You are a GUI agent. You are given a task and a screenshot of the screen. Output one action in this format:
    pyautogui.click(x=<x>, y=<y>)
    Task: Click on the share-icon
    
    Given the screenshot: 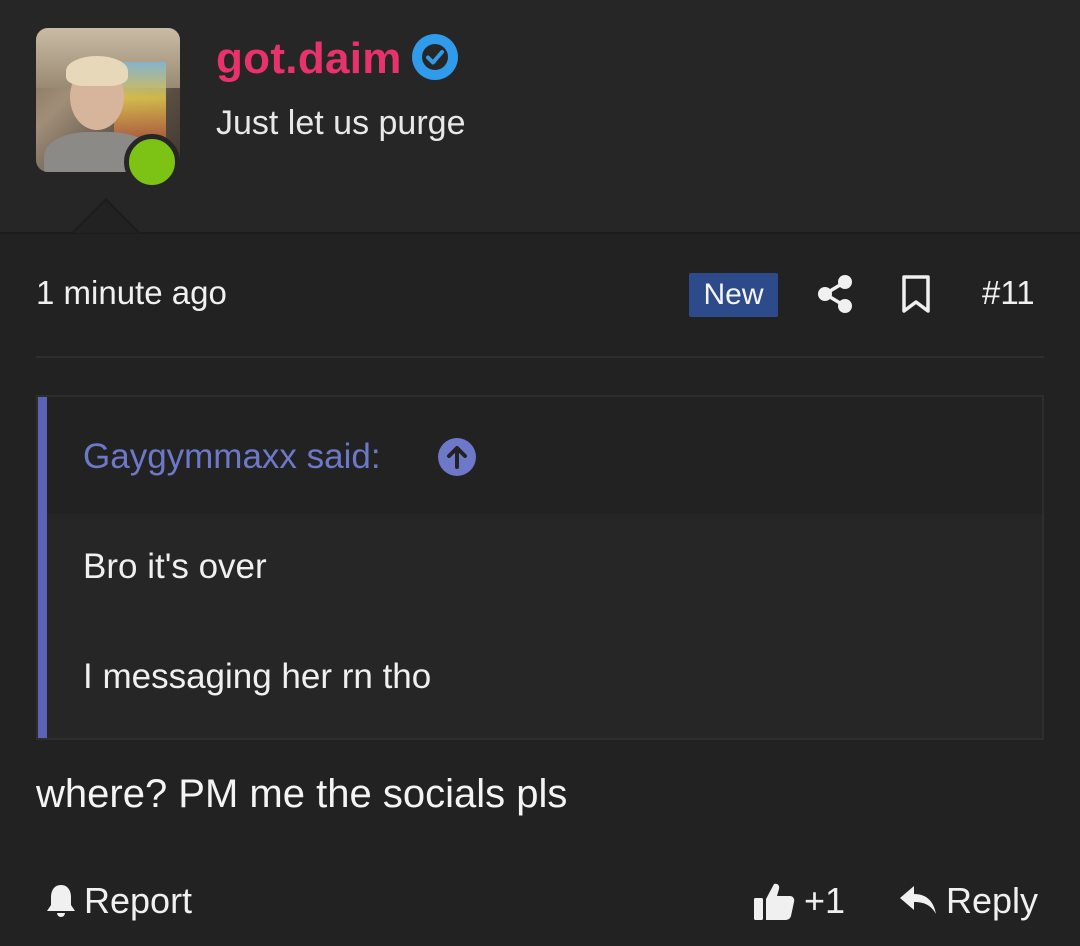 What is the action you would take?
    pyautogui.click(x=835, y=294)
    